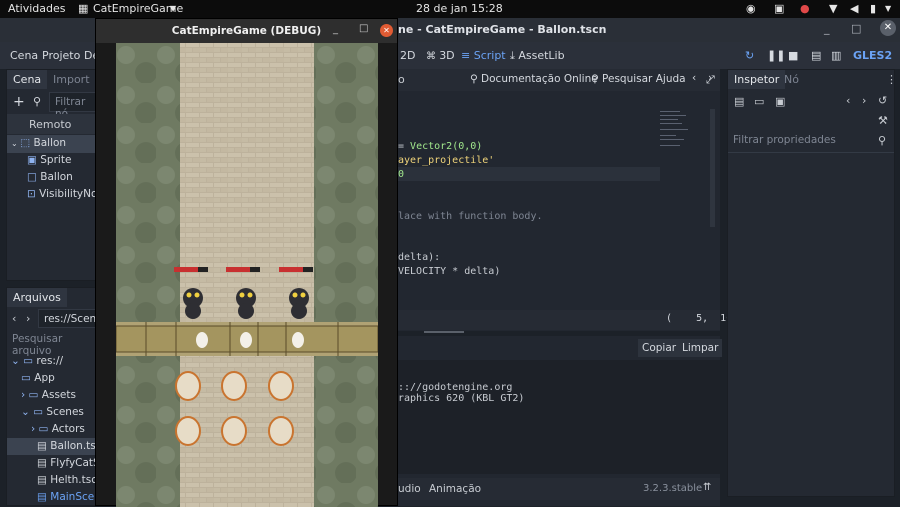  I want to click on code-line-comment: lace with function body., so click(470, 216).